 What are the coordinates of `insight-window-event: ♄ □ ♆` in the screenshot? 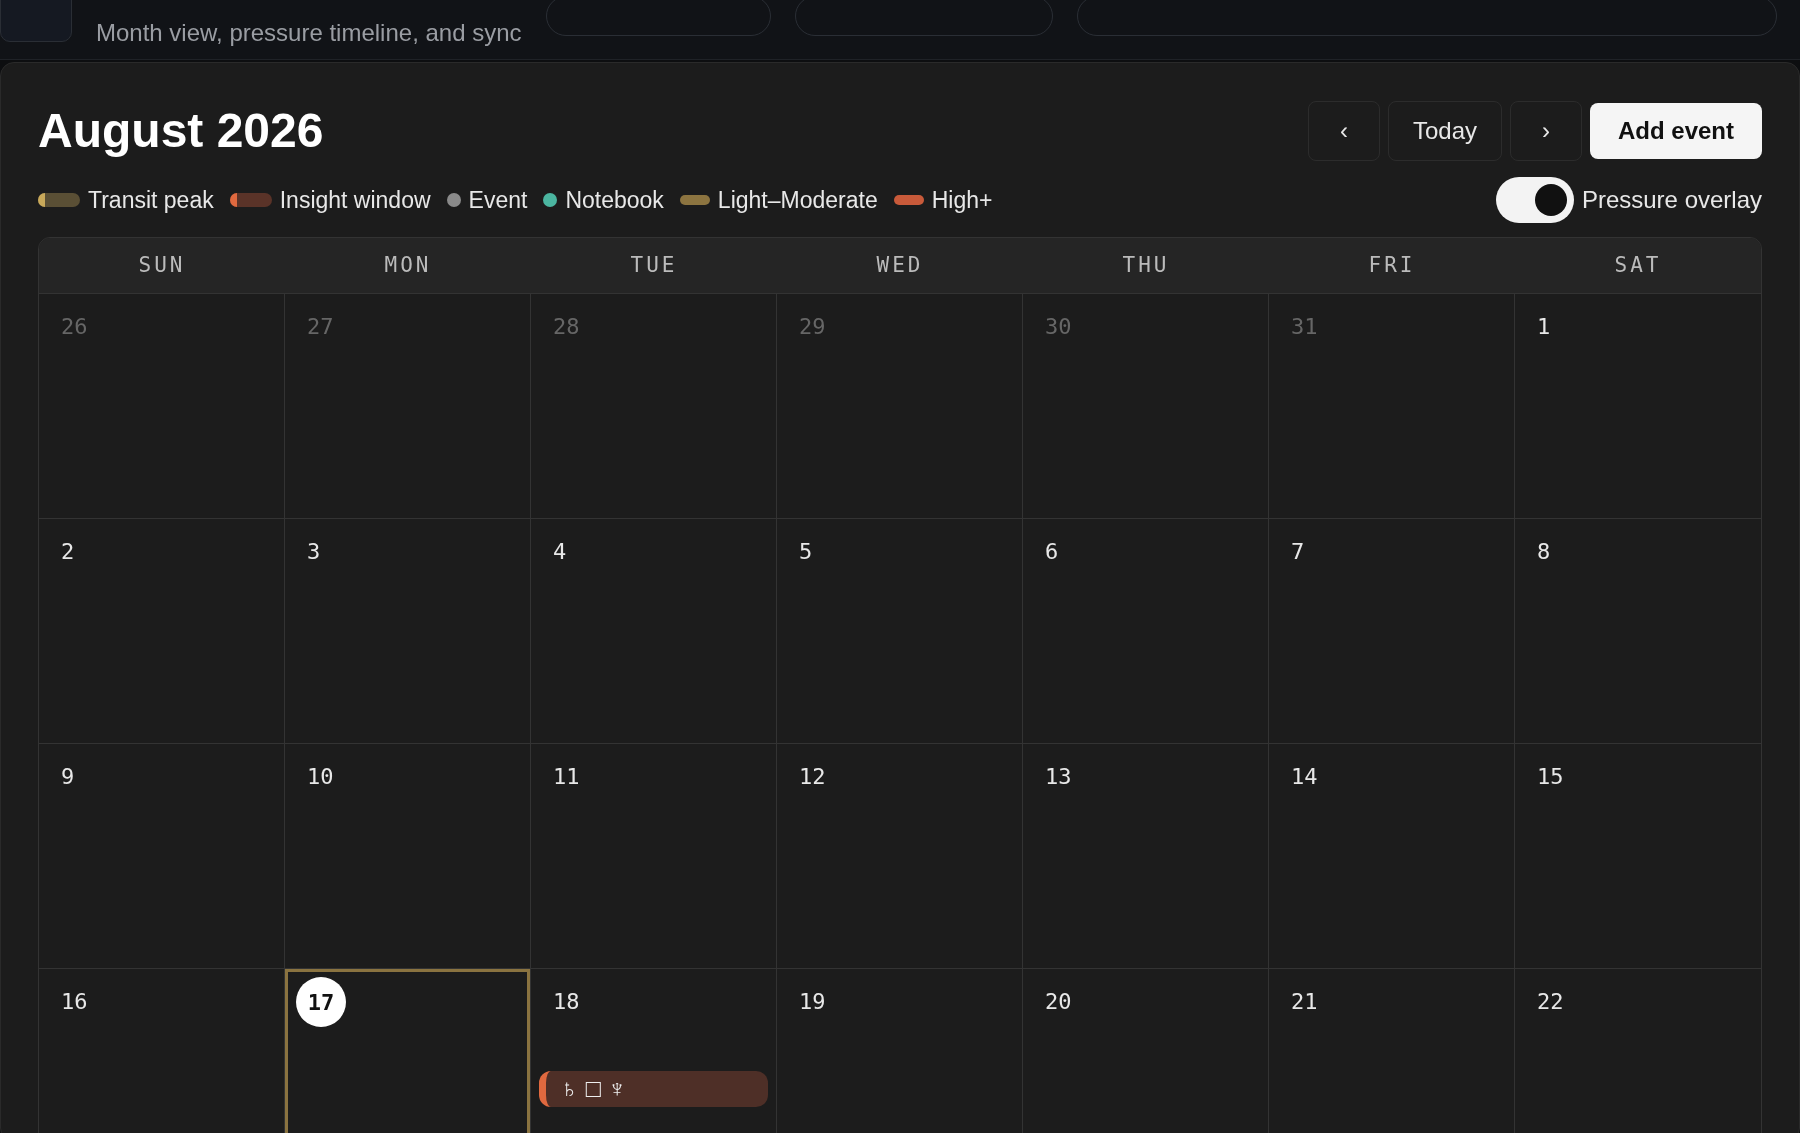 It's located at (653, 1089).